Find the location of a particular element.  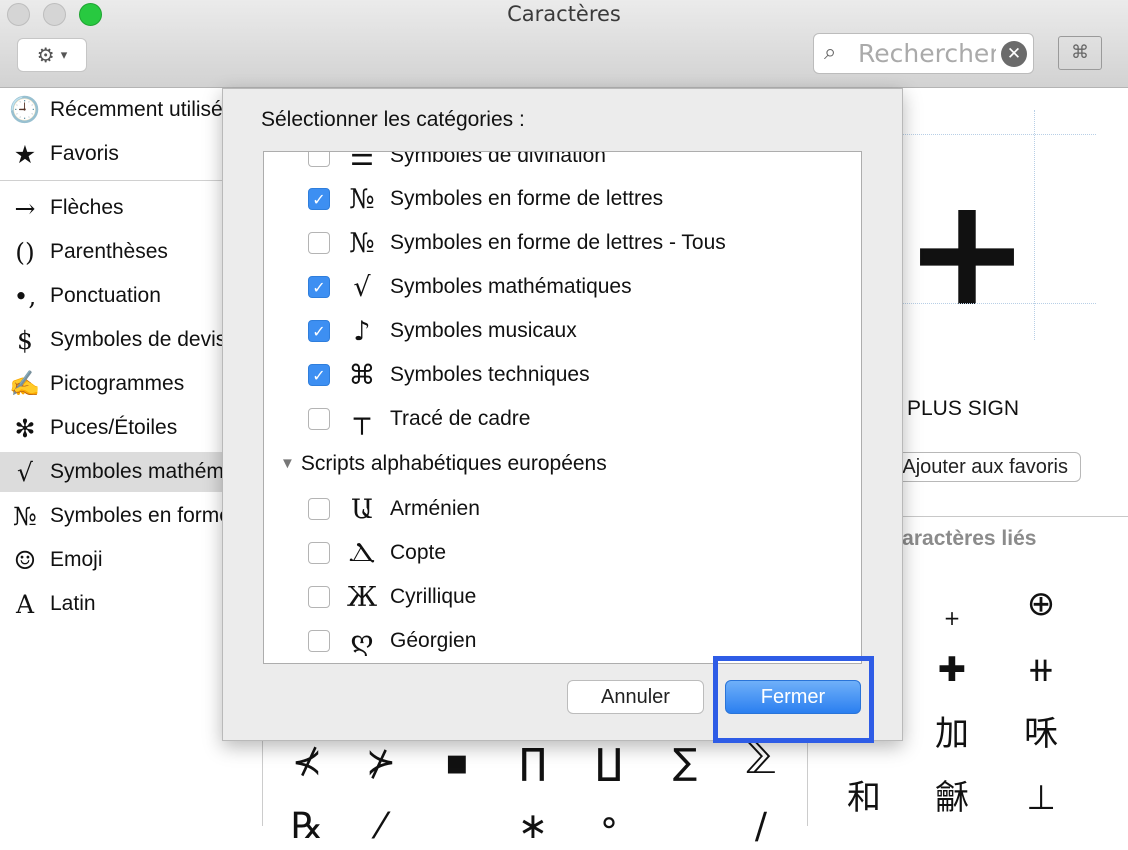

search-field: ⌕ ✕ is located at coordinates (923, 53).